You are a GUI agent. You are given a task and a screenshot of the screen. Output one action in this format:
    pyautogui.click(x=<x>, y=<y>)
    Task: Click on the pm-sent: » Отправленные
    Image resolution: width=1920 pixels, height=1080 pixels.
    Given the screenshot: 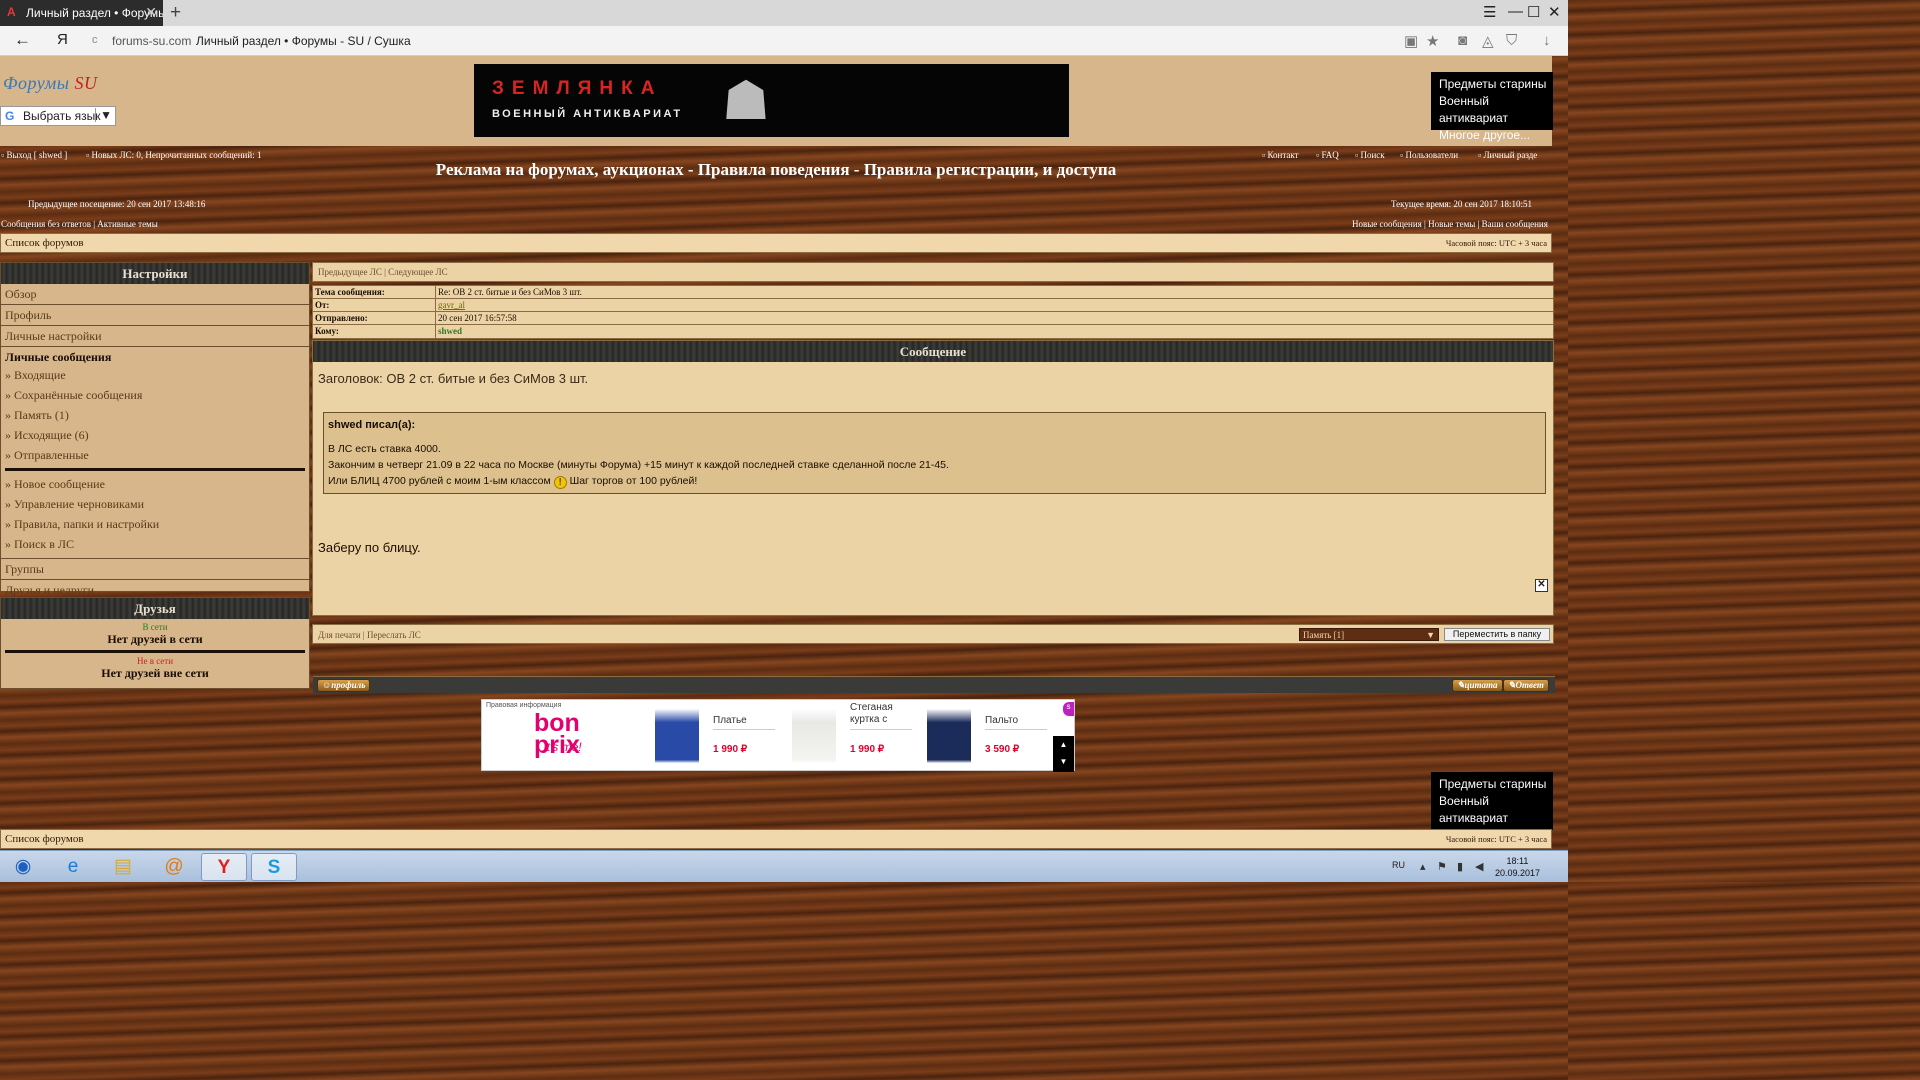 What is the action you would take?
    pyautogui.click(x=155, y=456)
    